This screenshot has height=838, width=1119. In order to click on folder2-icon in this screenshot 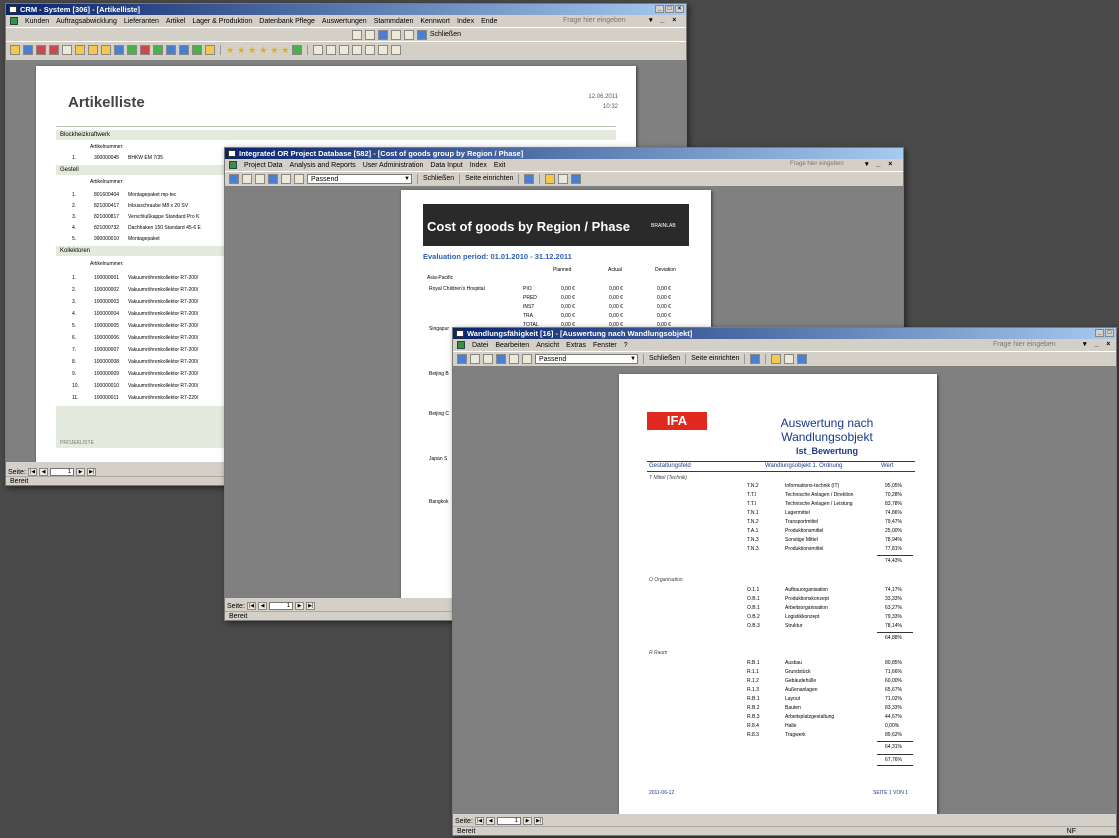, I will do `click(93, 49)`.